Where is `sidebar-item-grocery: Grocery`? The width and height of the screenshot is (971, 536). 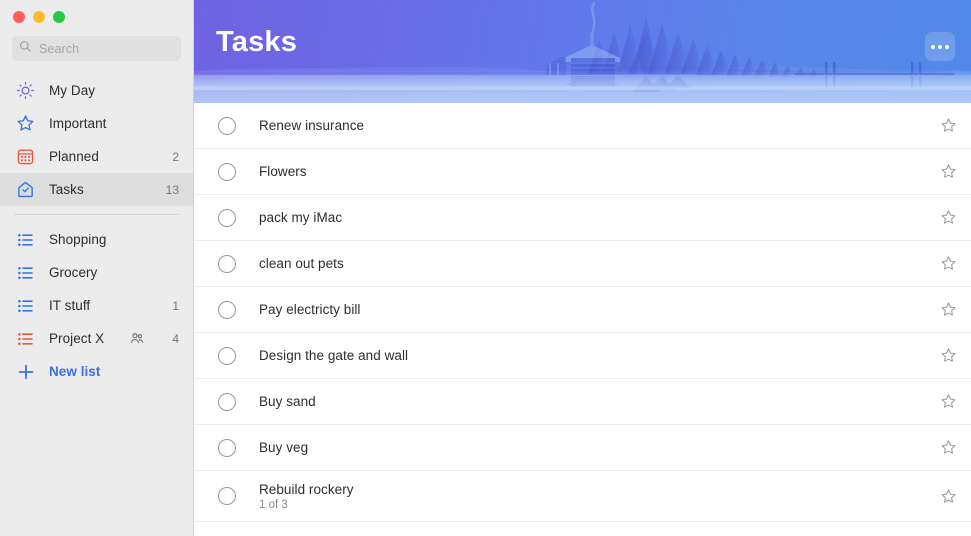 sidebar-item-grocery: Grocery is located at coordinates (96, 272).